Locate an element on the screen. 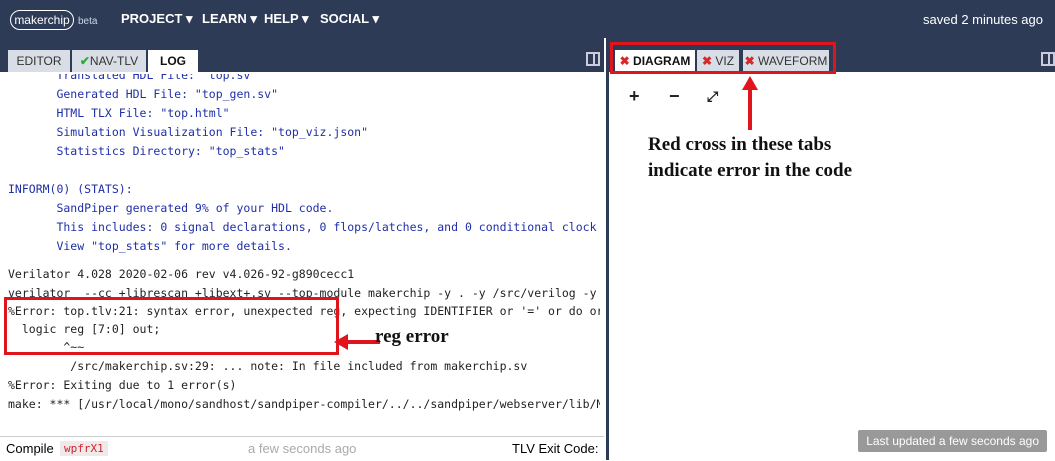 Image resolution: width=1055 pixels, height=461 pixels. tlv-exit-code: TLV Exit Code: is located at coordinates (555, 448).